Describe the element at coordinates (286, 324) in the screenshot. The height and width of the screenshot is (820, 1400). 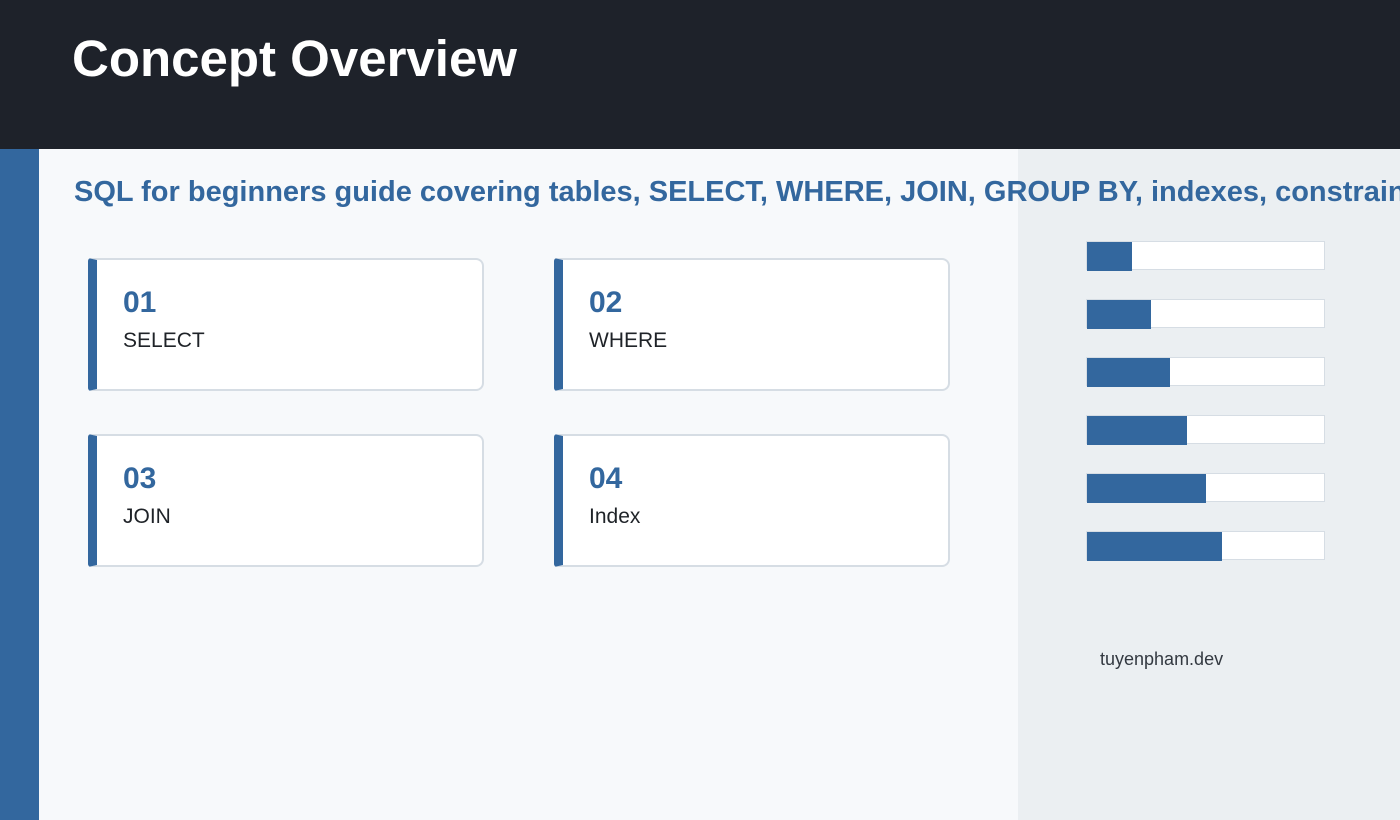
I see `concept-card-select: 01 SELECT` at that location.